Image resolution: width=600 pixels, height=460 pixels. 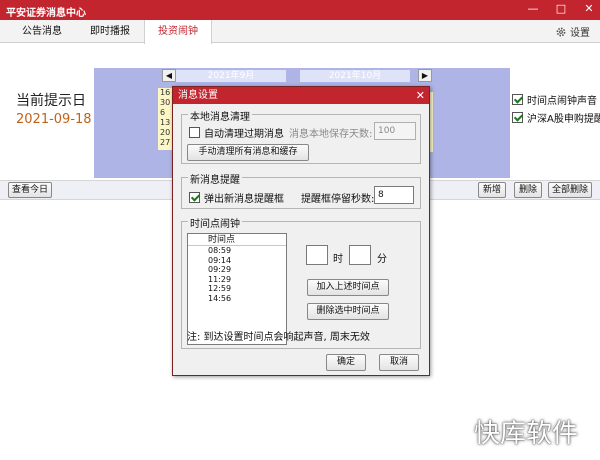 What do you see at coordinates (30, 190) in the screenshot?
I see `view-today-button: 查看今日` at bounding box center [30, 190].